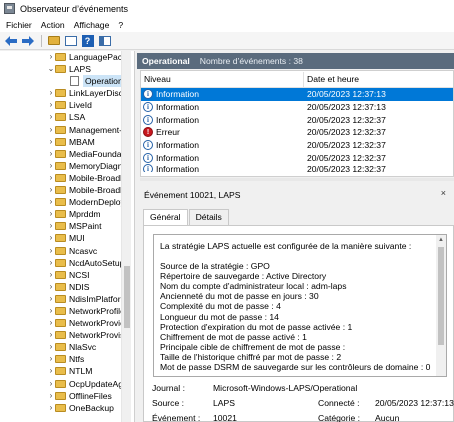 The height and width of the screenshot is (422, 454). I want to click on tree-item: › Management-, so click(67, 130).